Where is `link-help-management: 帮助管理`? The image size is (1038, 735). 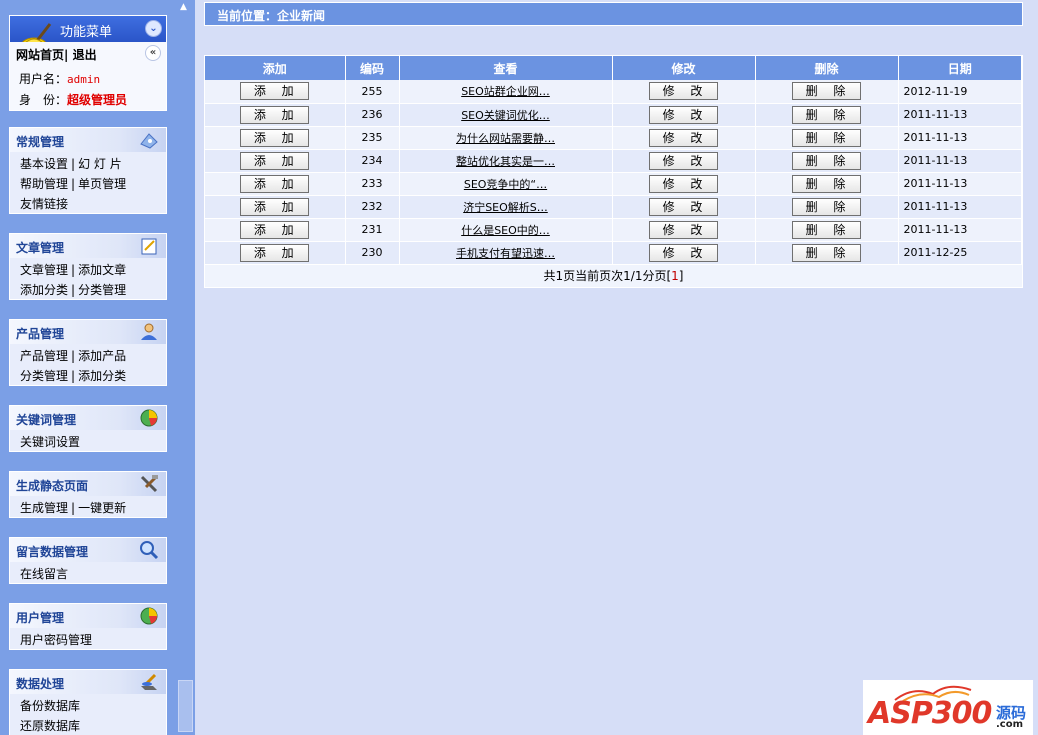
link-help-management: 帮助管理 is located at coordinates (44, 184).